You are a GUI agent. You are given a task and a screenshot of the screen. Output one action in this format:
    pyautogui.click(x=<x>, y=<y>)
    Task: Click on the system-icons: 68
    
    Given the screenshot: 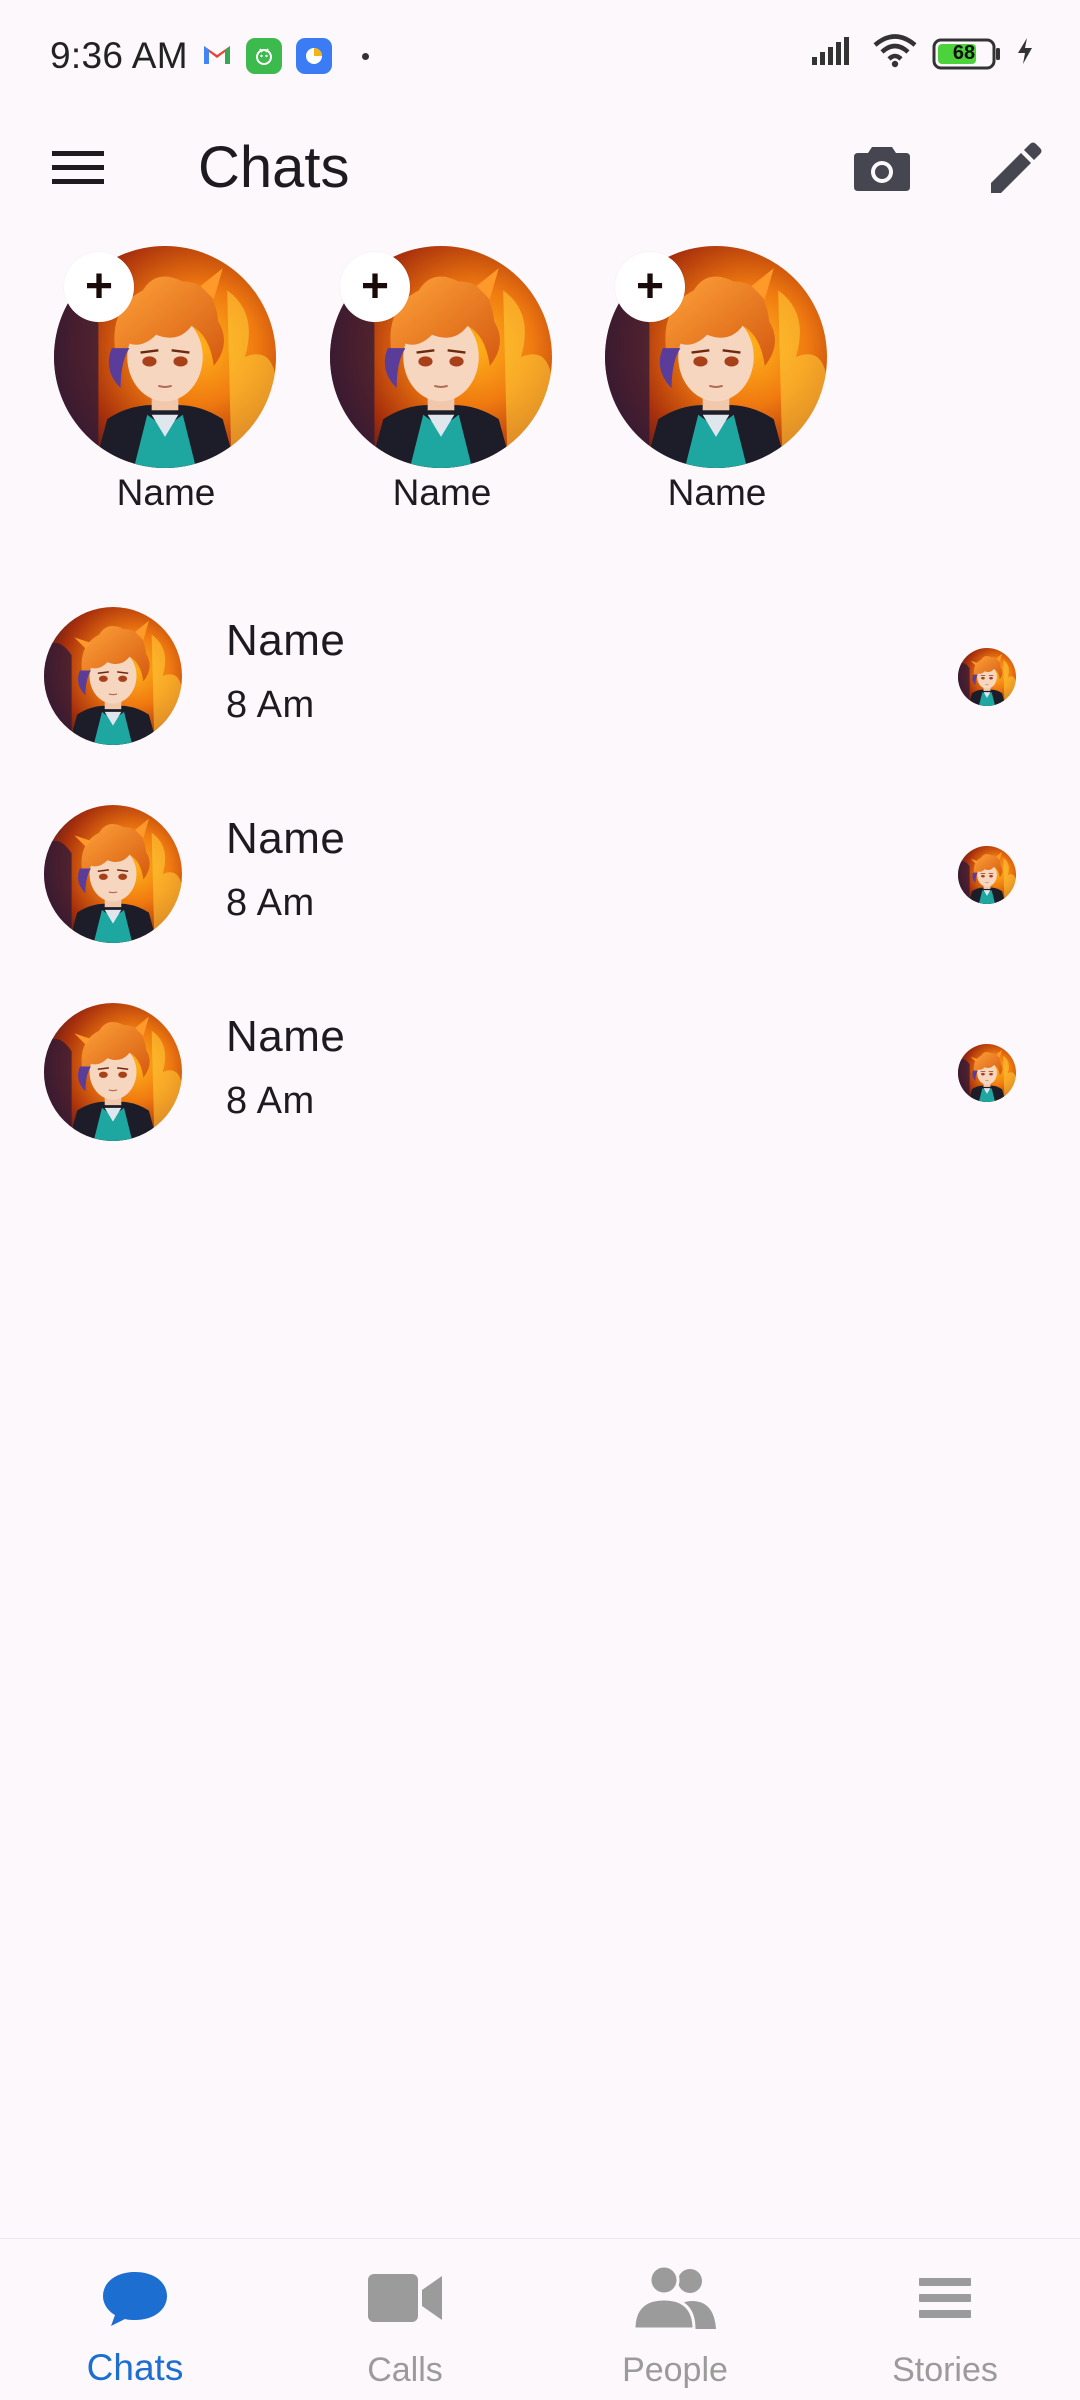 What is the action you would take?
    pyautogui.click(x=922, y=53)
    